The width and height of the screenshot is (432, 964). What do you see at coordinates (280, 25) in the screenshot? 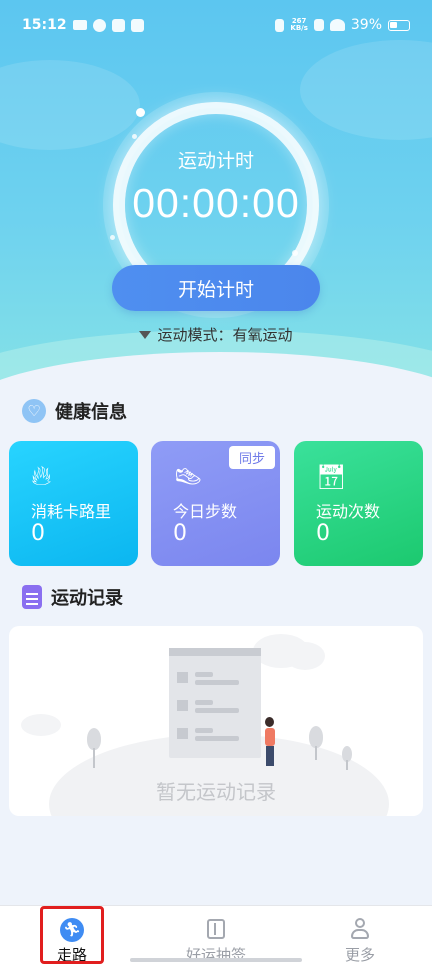
I see `vibrate-icon` at bounding box center [280, 25].